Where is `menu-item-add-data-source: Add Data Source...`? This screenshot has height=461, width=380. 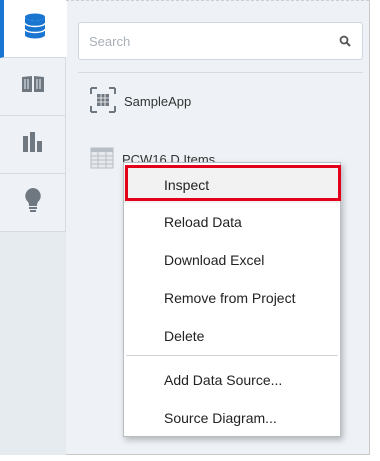
menu-item-add-data-source: Add Data Source... is located at coordinates (232, 380).